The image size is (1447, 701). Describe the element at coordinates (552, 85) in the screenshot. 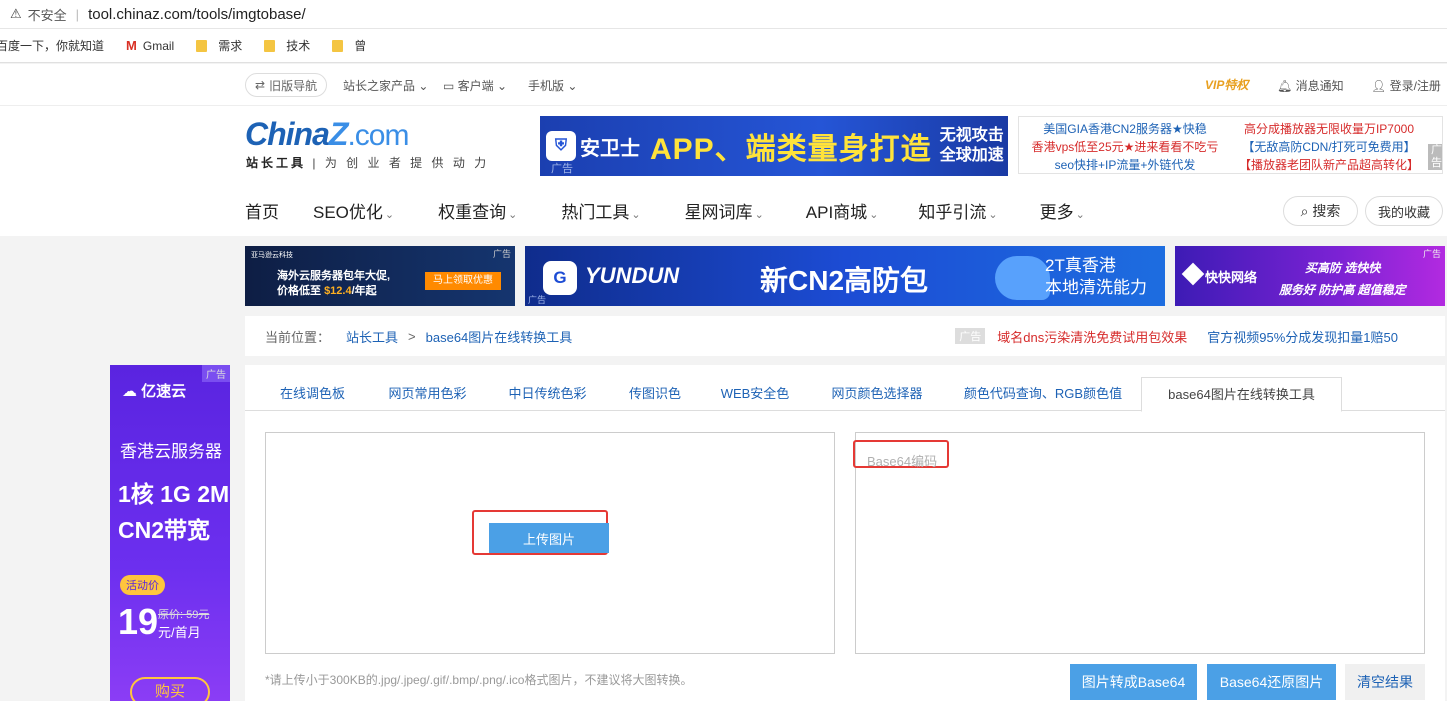

I see `mobile-menu: 手机版 ⌄` at that location.